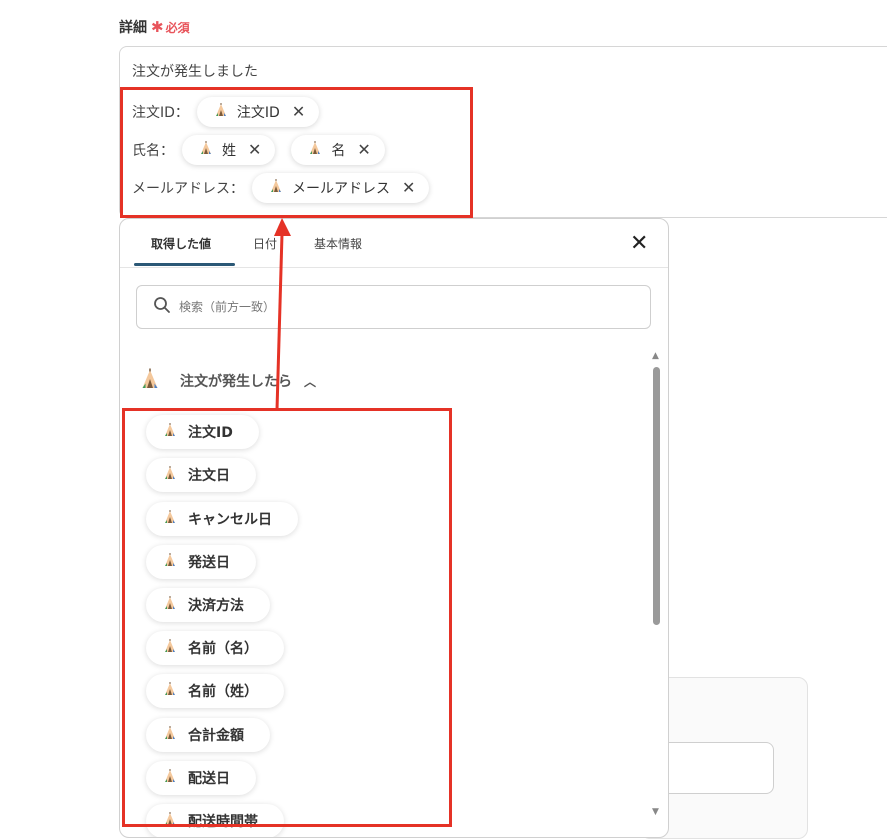 The height and width of the screenshot is (839, 887). I want to click on group-title: 注文が発生したら, so click(236, 382).